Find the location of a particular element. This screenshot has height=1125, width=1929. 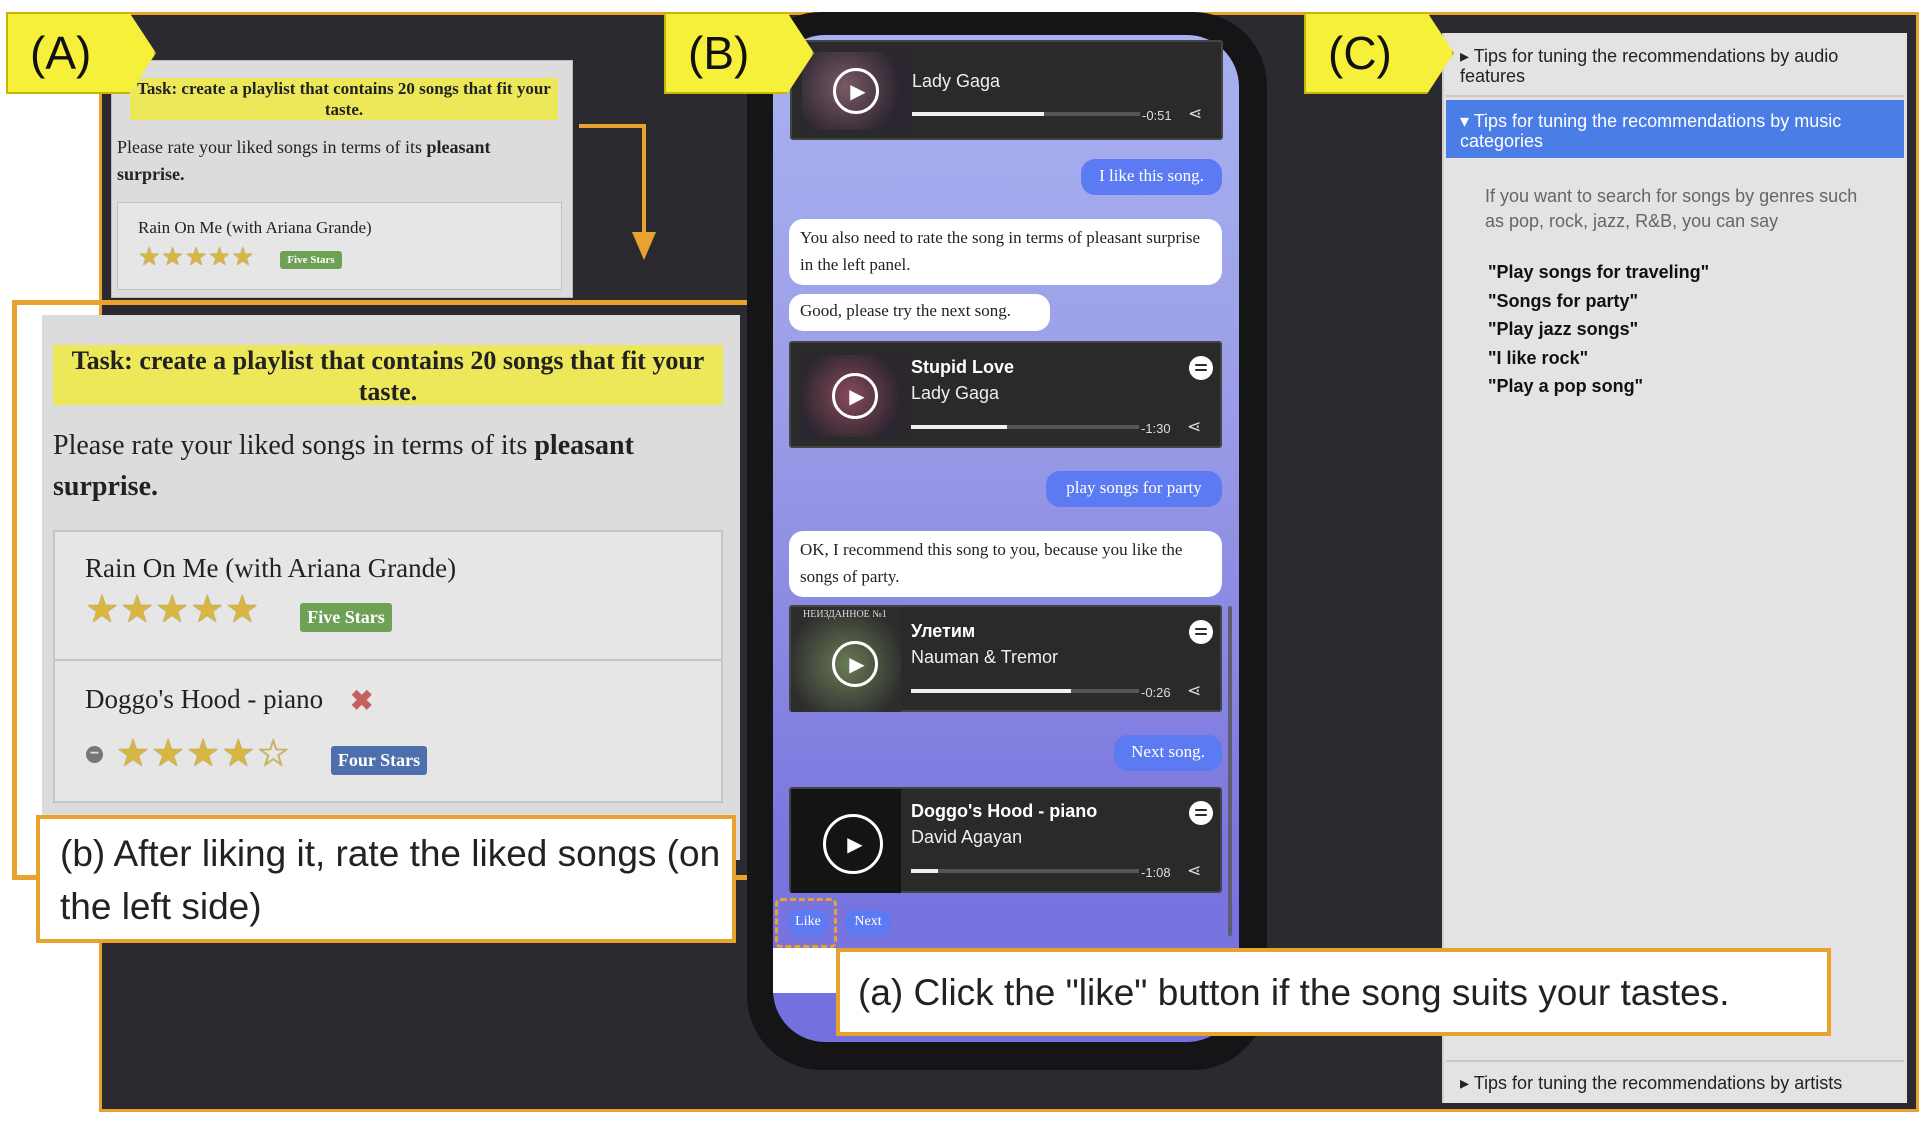

next-button: Next is located at coordinates (868, 923).